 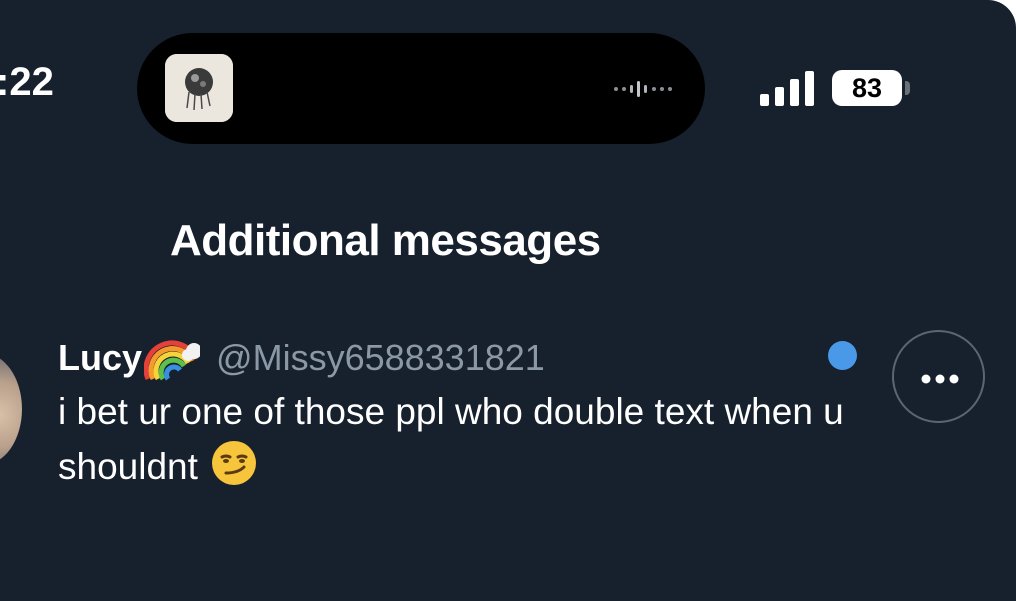 What do you see at coordinates (385, 240) in the screenshot?
I see `section-title: Additional messages` at bounding box center [385, 240].